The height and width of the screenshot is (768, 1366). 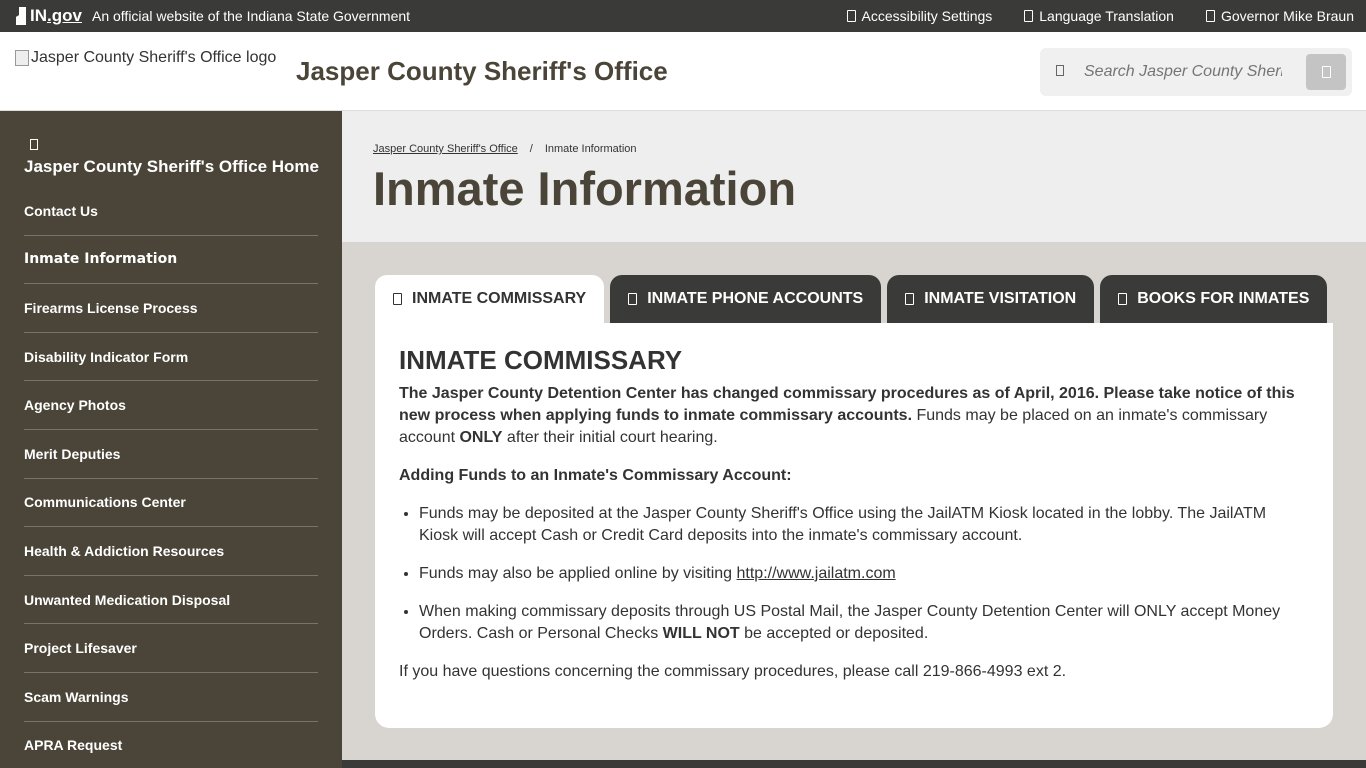 I want to click on language-translation-label: Language Translation, so click(x=1106, y=16).